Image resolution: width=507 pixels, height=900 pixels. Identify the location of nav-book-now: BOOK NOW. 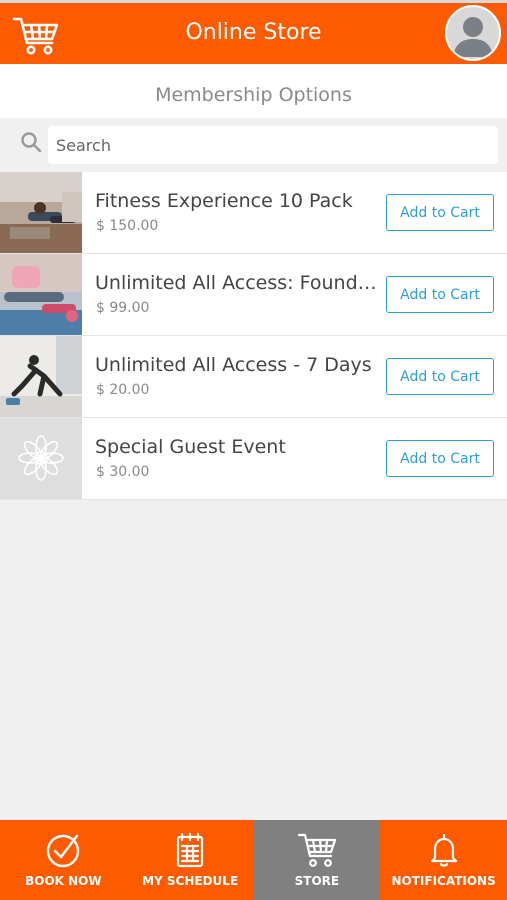
(63, 860).